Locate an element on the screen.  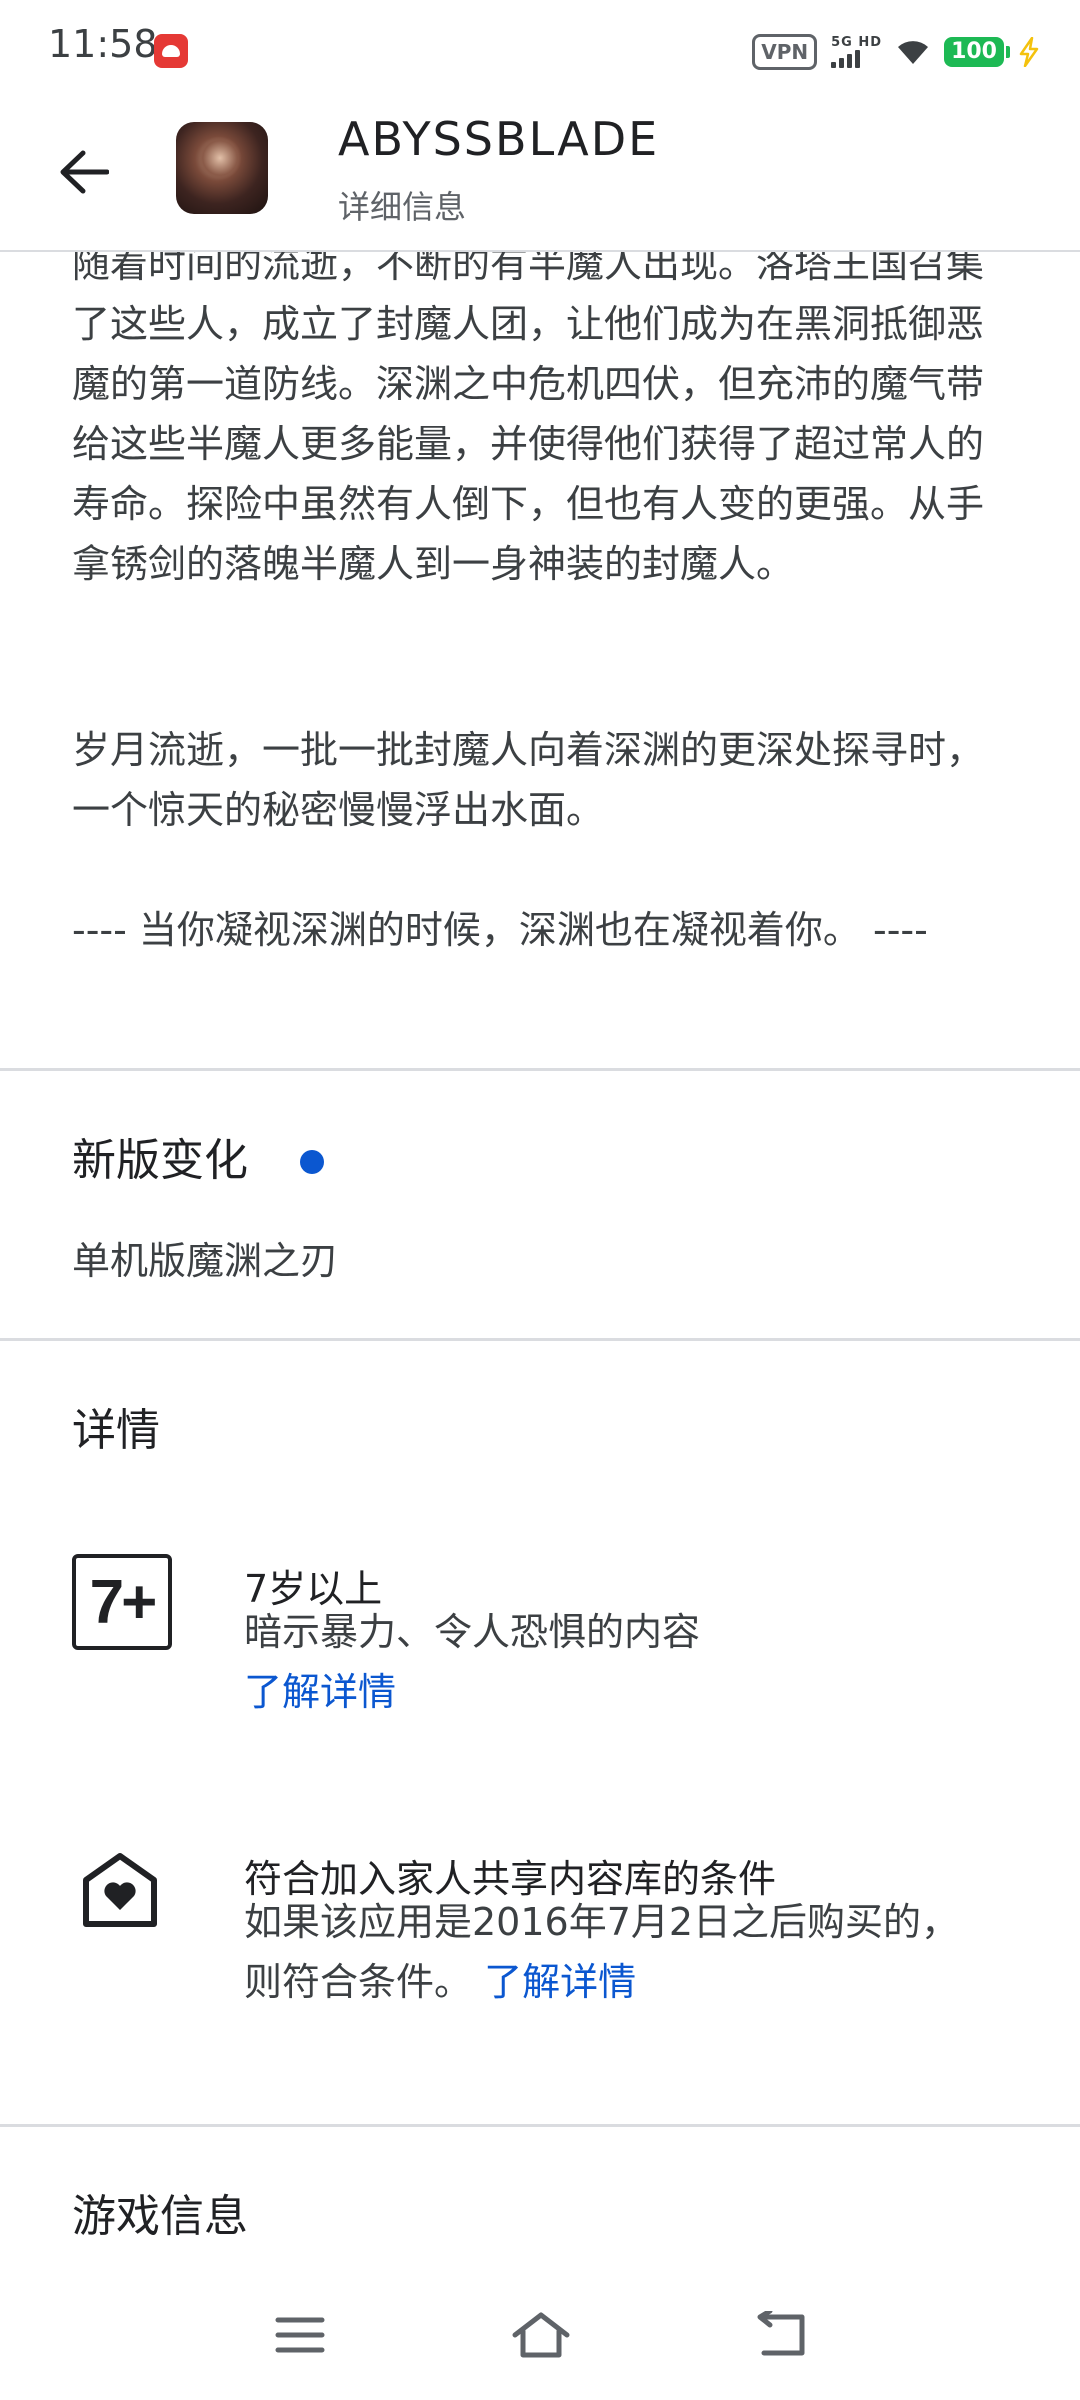
back-button is located at coordinates (84, 172).